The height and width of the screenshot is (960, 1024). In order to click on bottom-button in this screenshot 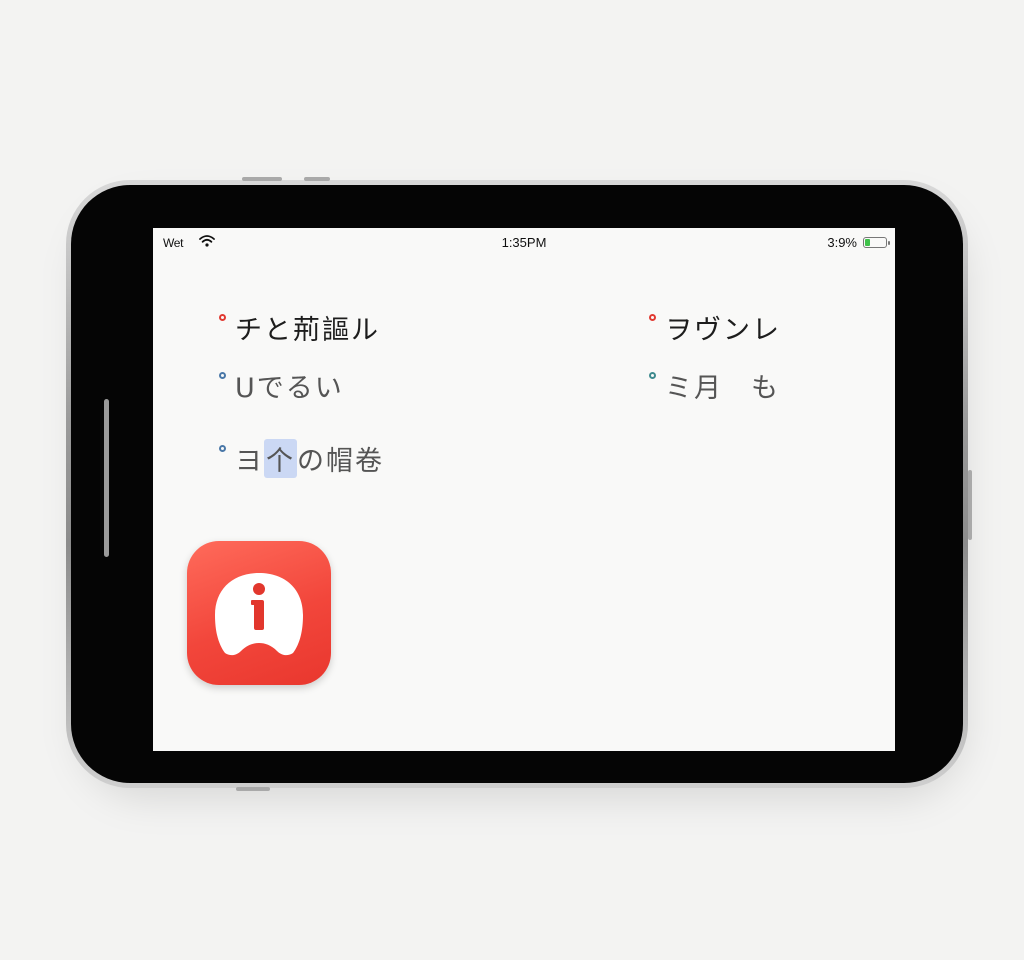, I will do `click(253, 789)`.